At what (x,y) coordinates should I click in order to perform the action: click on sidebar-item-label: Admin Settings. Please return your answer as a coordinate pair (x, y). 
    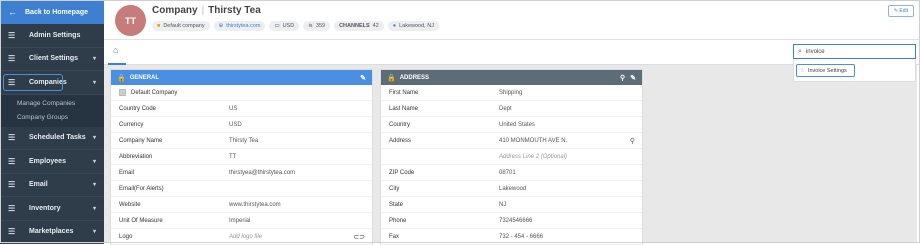
    Looking at the image, I should click on (55, 35).